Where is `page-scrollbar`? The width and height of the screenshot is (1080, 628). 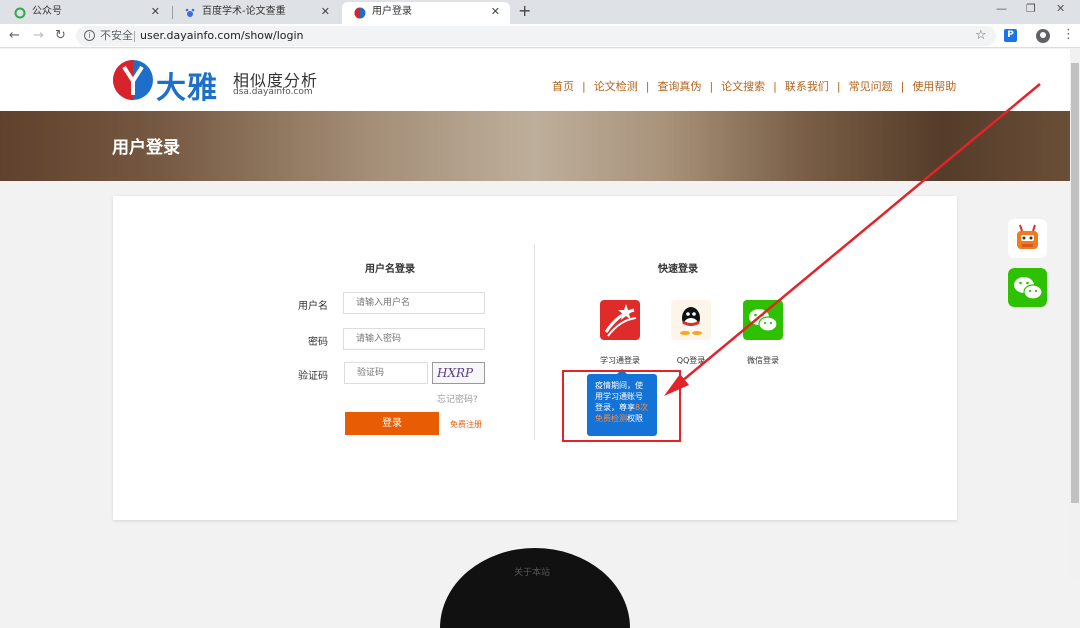 page-scrollbar is located at coordinates (1075, 314).